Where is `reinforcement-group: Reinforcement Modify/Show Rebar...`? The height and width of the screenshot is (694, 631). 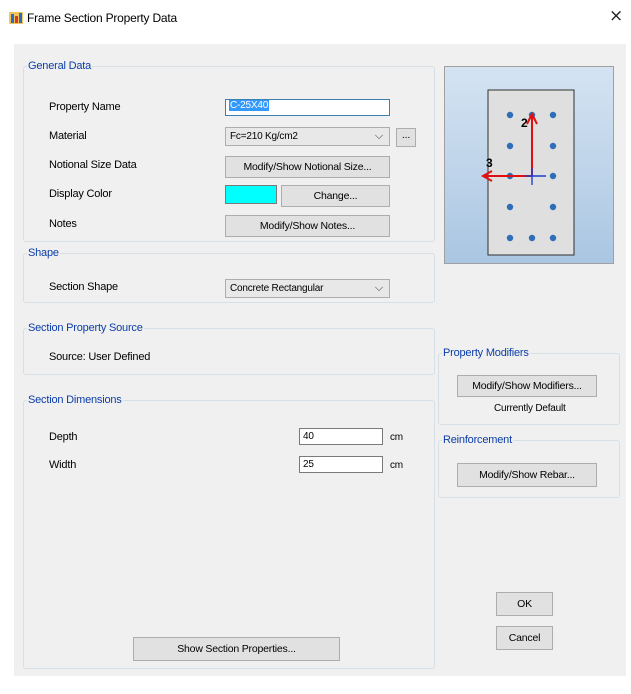 reinforcement-group: Reinforcement Modify/Show Rebar... is located at coordinates (529, 466).